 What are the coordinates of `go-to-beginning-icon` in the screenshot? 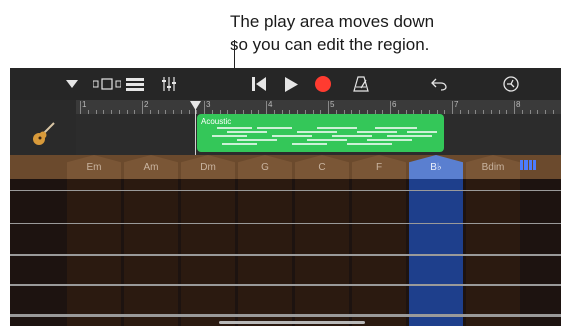 It's located at (259, 84).